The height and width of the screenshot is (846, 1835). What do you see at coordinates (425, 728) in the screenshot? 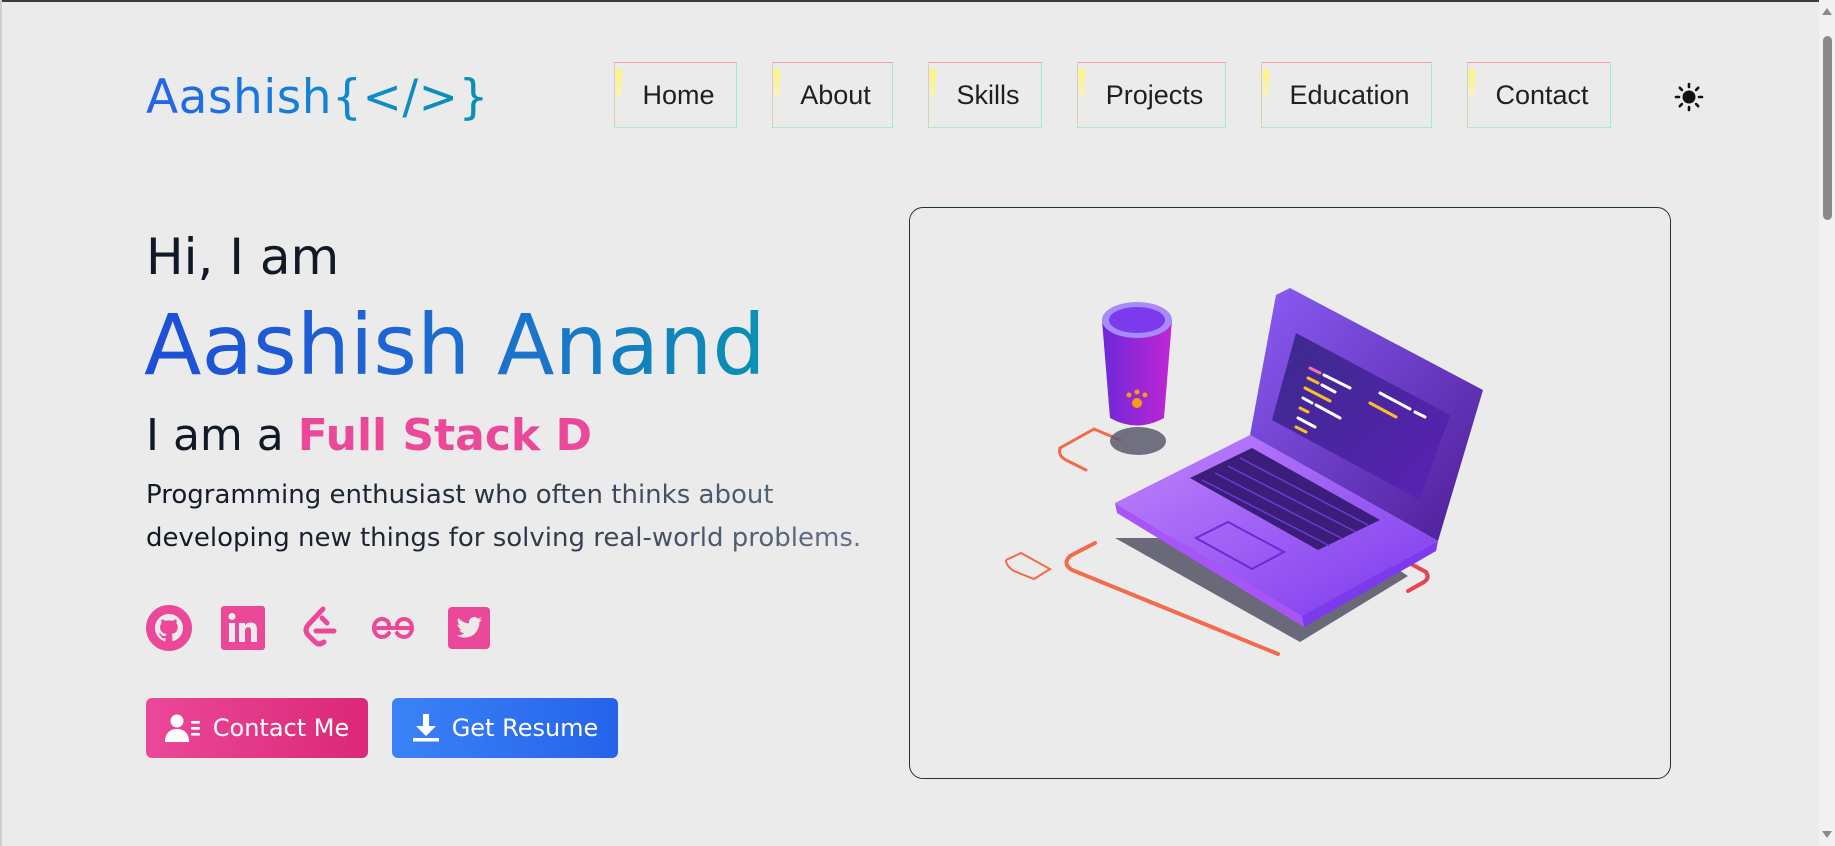
I see `download-icon` at bounding box center [425, 728].